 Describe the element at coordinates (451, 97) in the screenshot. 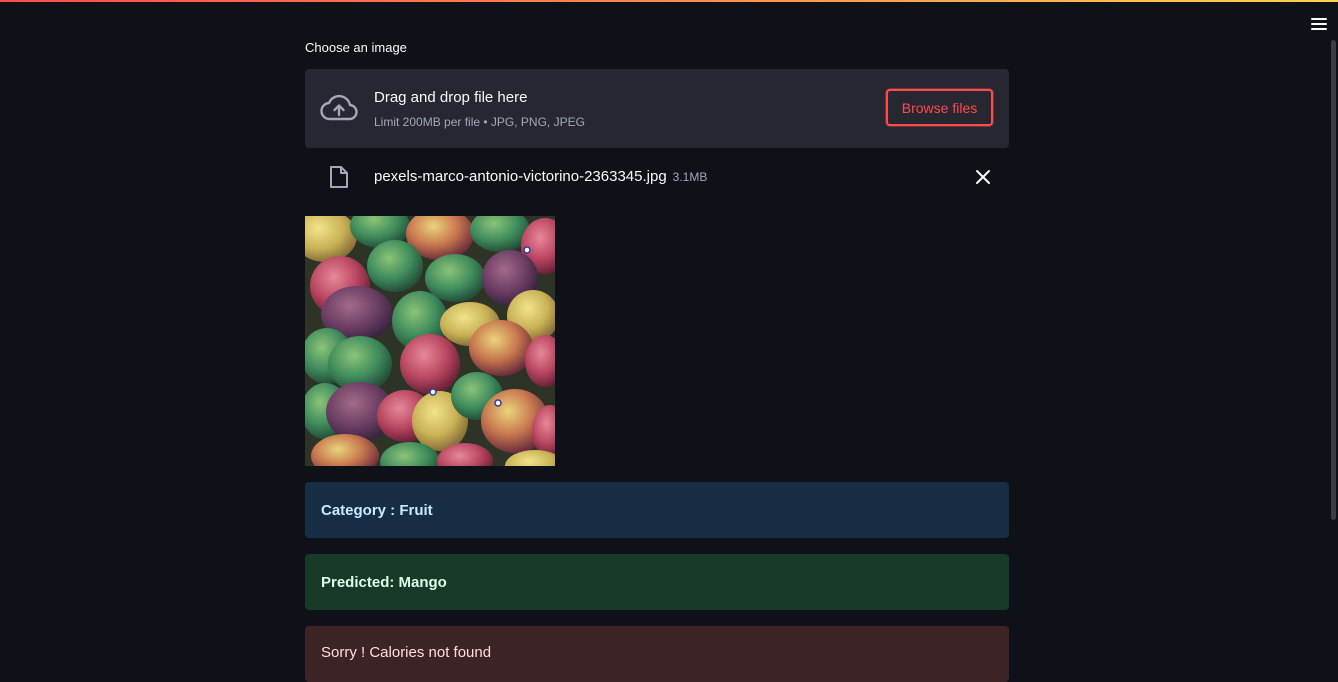

I see `dropzone-title: Drag and drop file here` at that location.